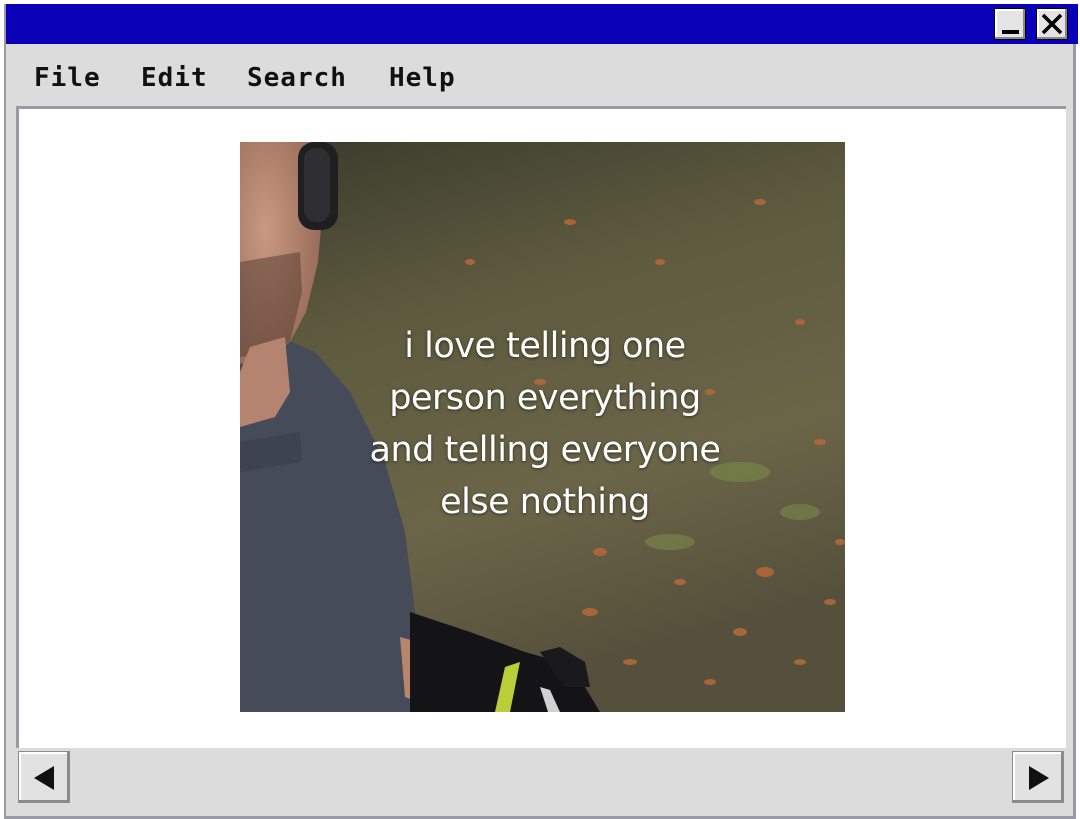 This screenshot has height=819, width=1080. What do you see at coordinates (539, 75) in the screenshot?
I see `menu-bar: File Edit Search Help` at bounding box center [539, 75].